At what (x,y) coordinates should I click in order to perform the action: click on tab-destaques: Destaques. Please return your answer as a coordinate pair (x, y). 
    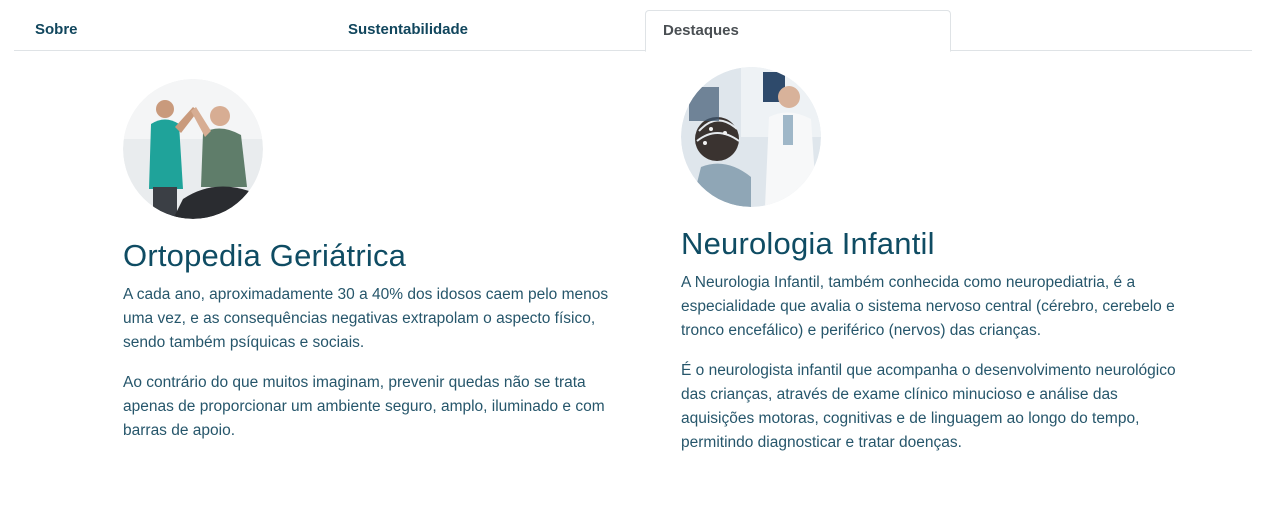
    Looking at the image, I should click on (798, 31).